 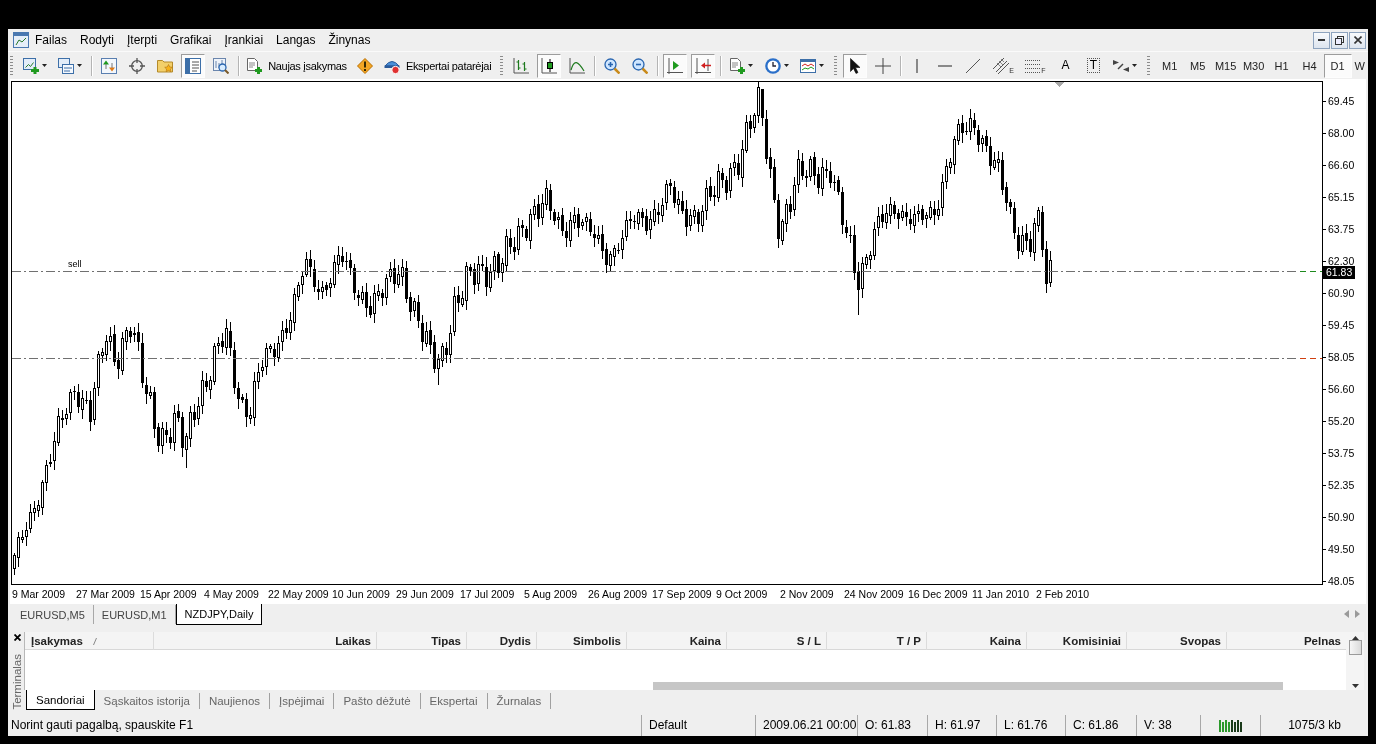 What do you see at coordinates (1321, 40) in the screenshot?
I see `minimize-button` at bounding box center [1321, 40].